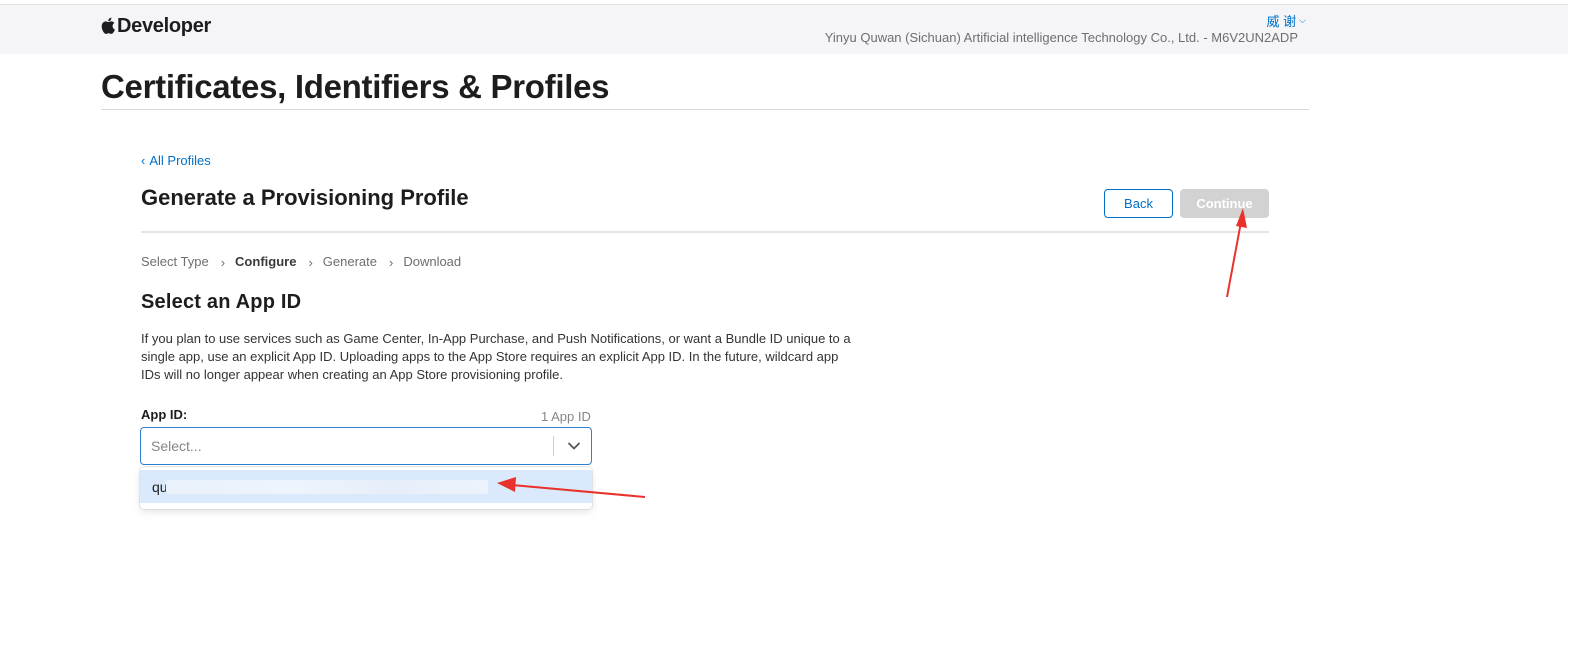 The image size is (1584, 657). Describe the element at coordinates (175, 261) in the screenshot. I see `step-select-type: Select Type` at that location.